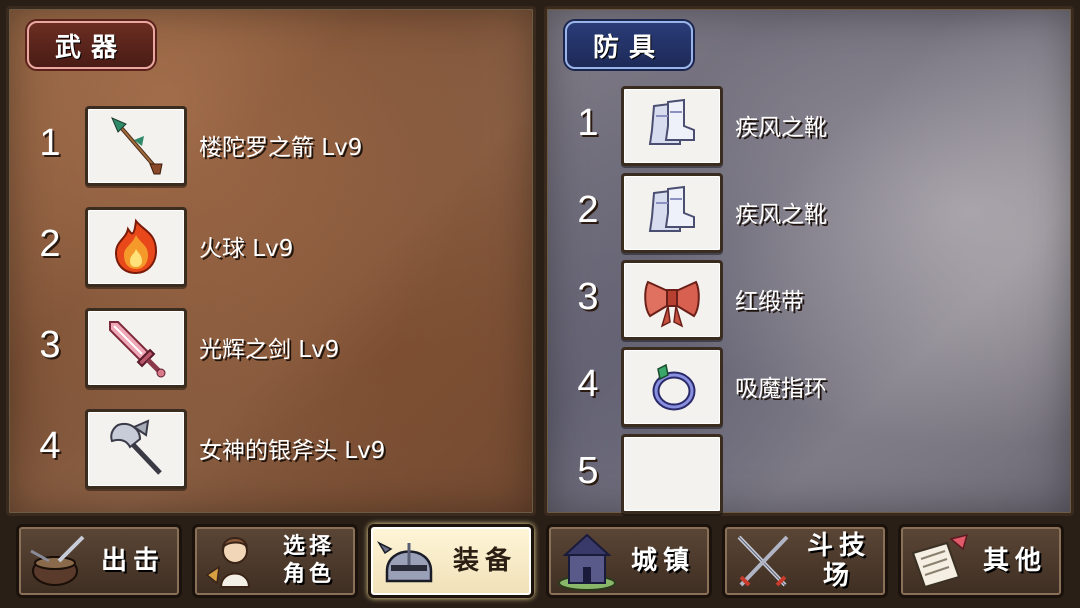 The height and width of the screenshot is (608, 1080). Describe the element at coordinates (91, 45) in the screenshot. I see `weapons-title: 武器` at that location.